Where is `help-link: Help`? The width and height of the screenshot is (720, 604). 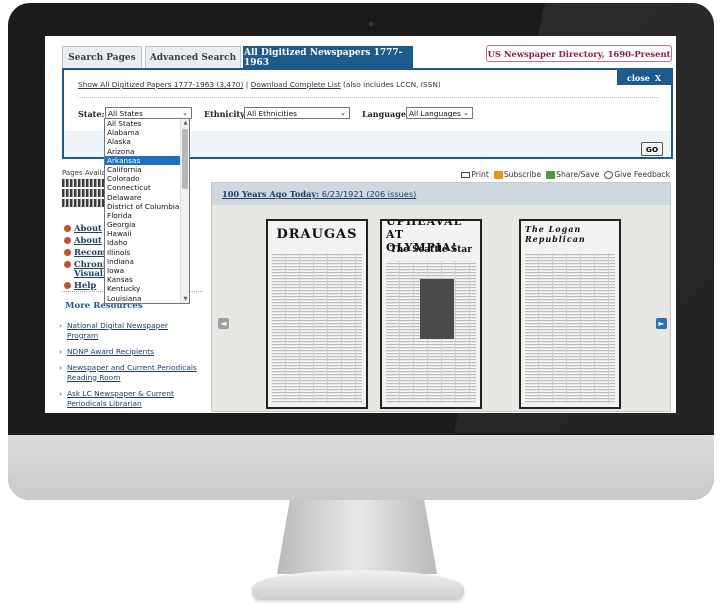 help-link: Help is located at coordinates (80, 285).